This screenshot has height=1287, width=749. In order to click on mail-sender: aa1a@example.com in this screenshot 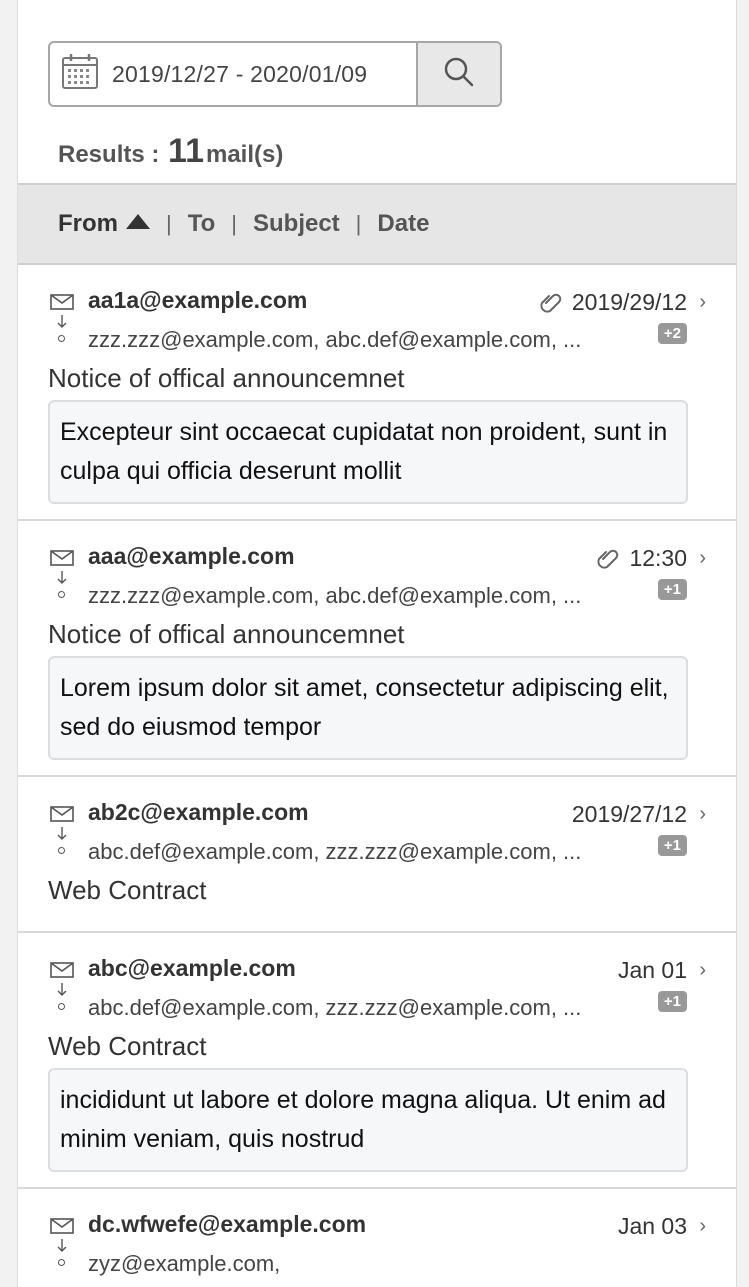, I will do `click(198, 300)`.